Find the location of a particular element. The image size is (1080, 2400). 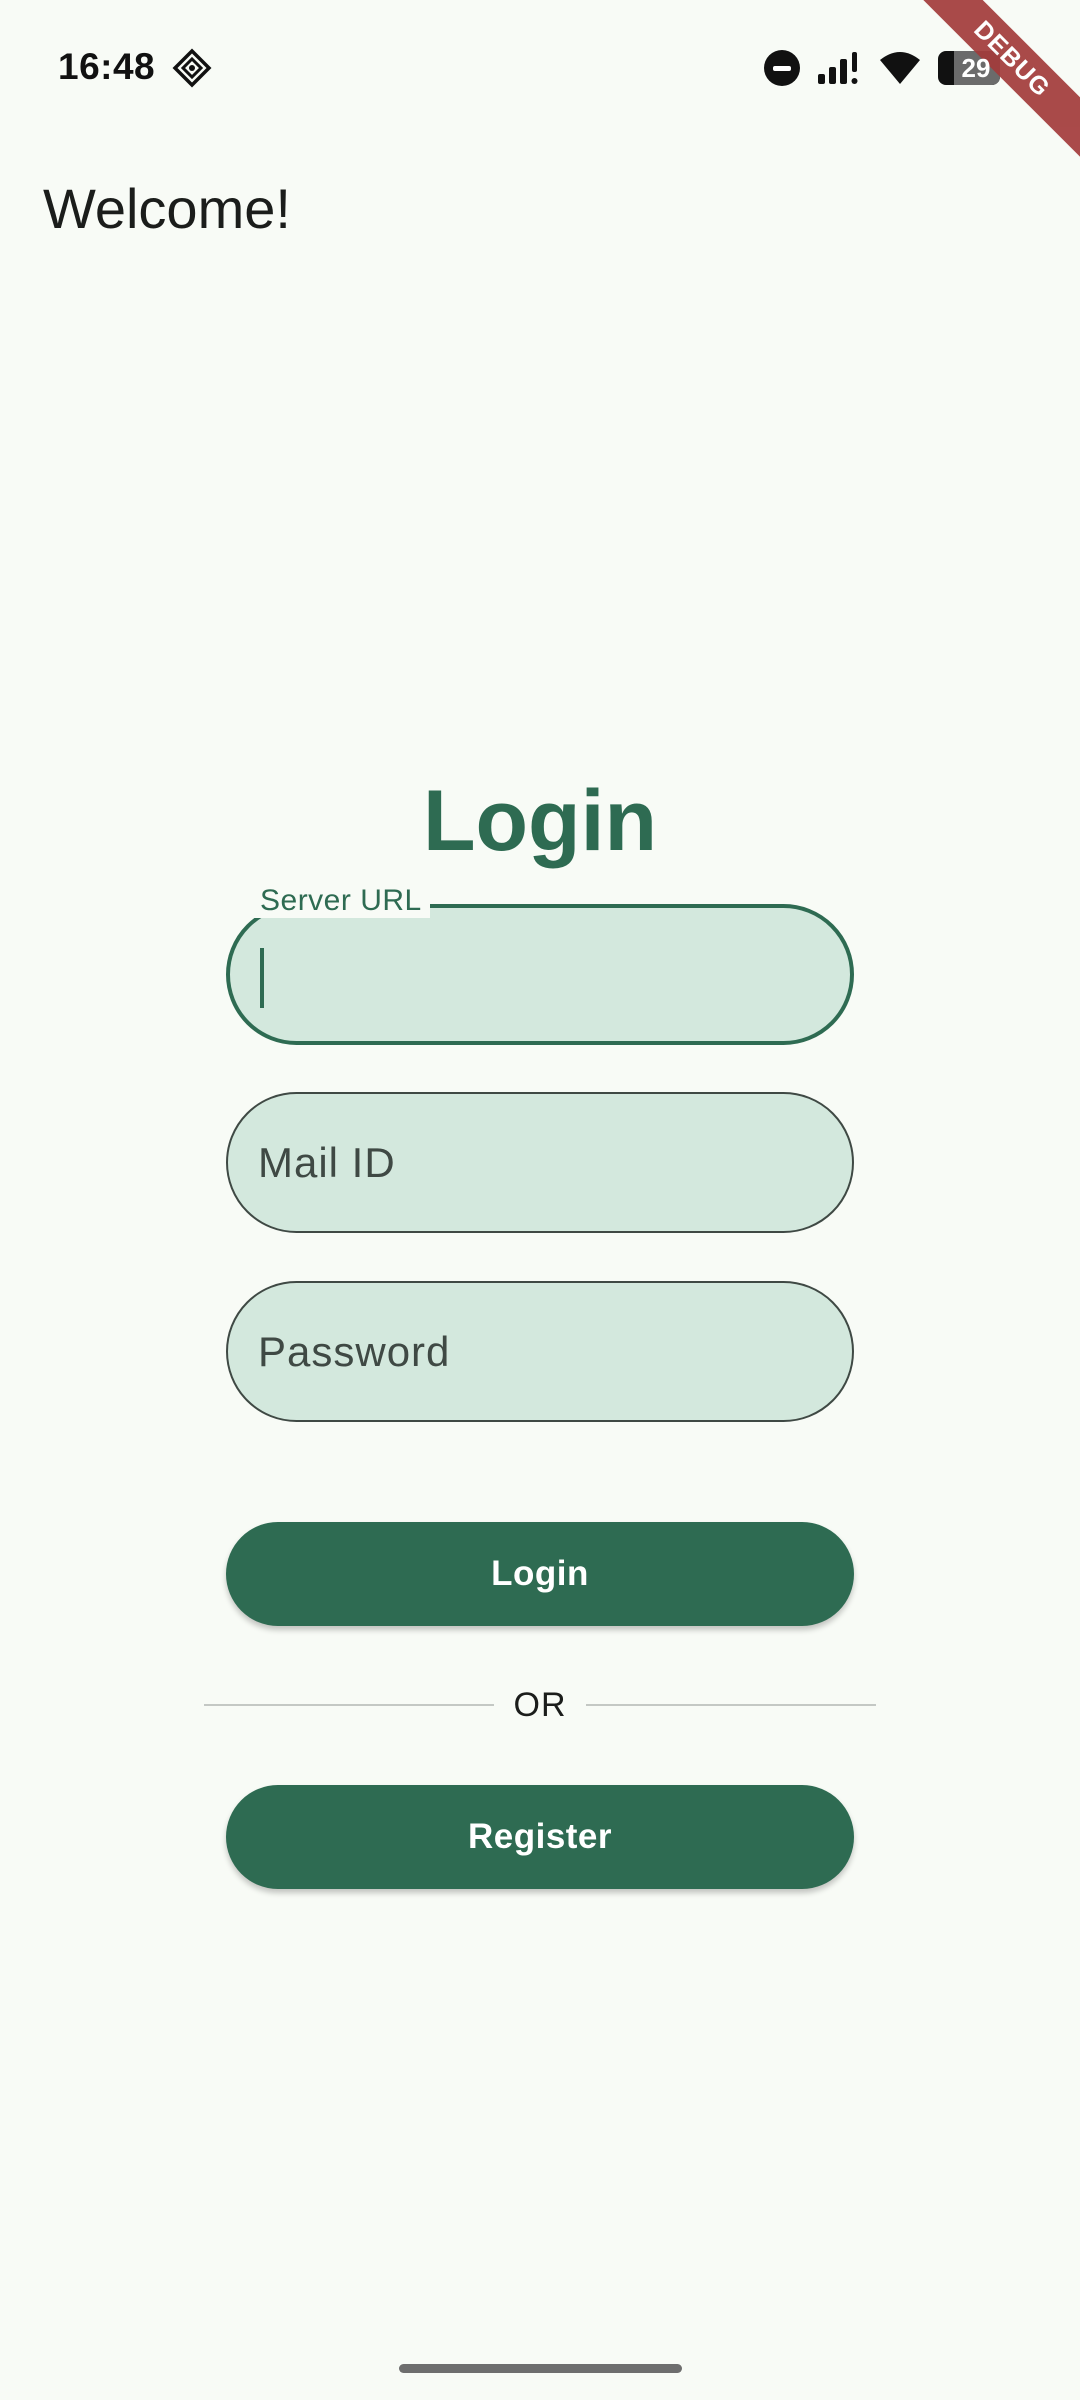

password-field: Password is located at coordinates (540, 1351).